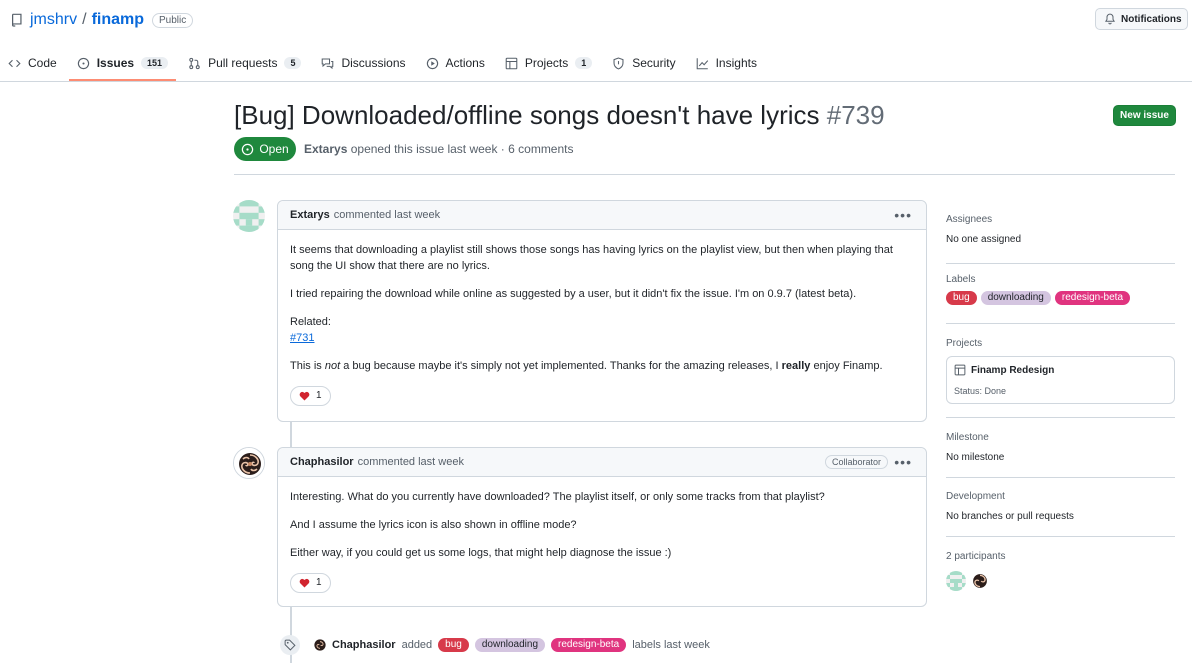 The width and height of the screenshot is (1192, 663). I want to click on projects-count: 1, so click(584, 63).